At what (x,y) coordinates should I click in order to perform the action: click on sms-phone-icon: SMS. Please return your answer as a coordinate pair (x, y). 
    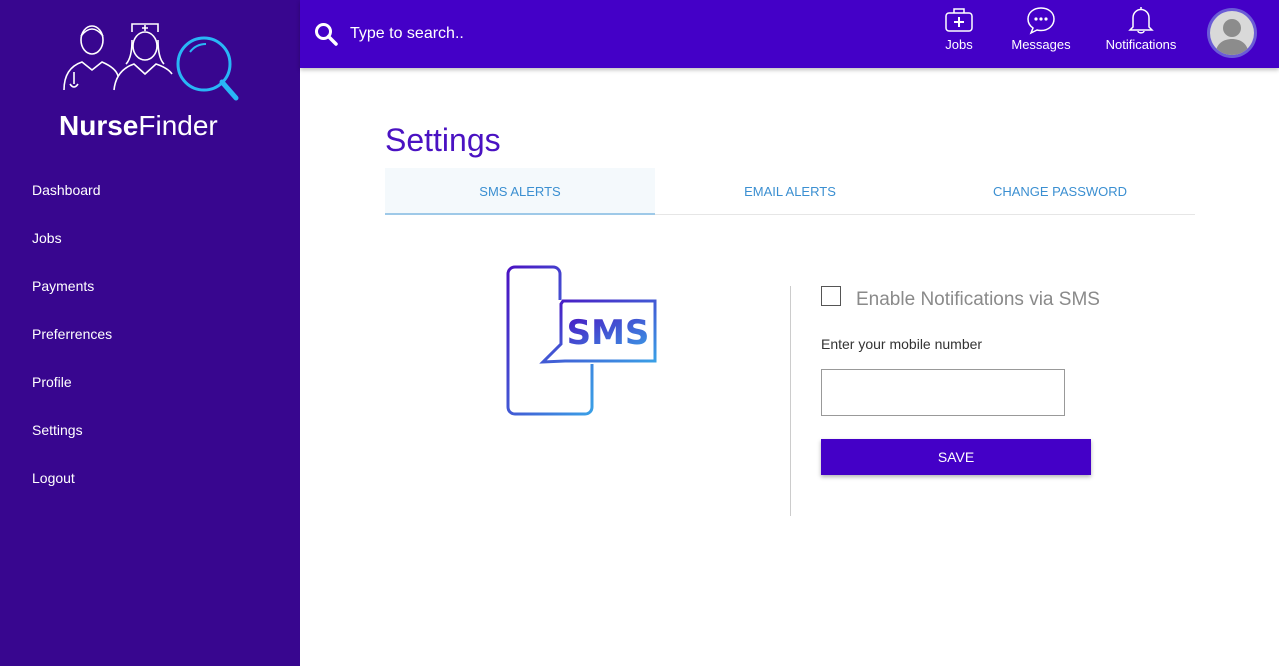
    Looking at the image, I should click on (581, 340).